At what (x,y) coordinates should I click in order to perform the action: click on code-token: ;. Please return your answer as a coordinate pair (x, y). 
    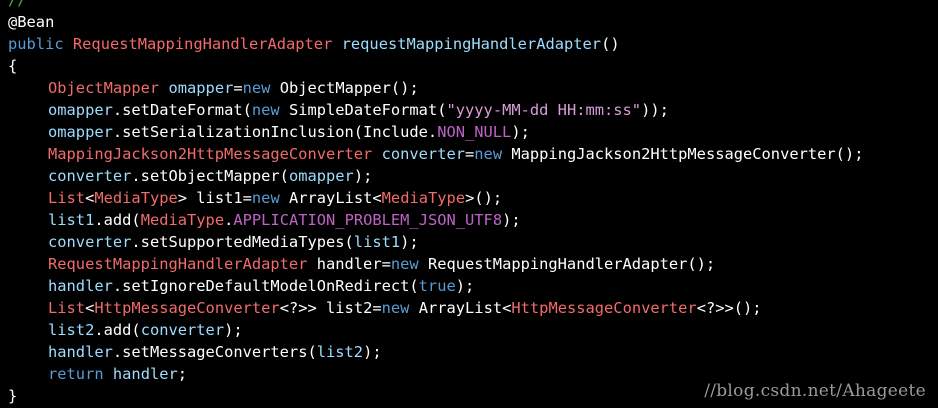
    Looking at the image, I should click on (182, 374).